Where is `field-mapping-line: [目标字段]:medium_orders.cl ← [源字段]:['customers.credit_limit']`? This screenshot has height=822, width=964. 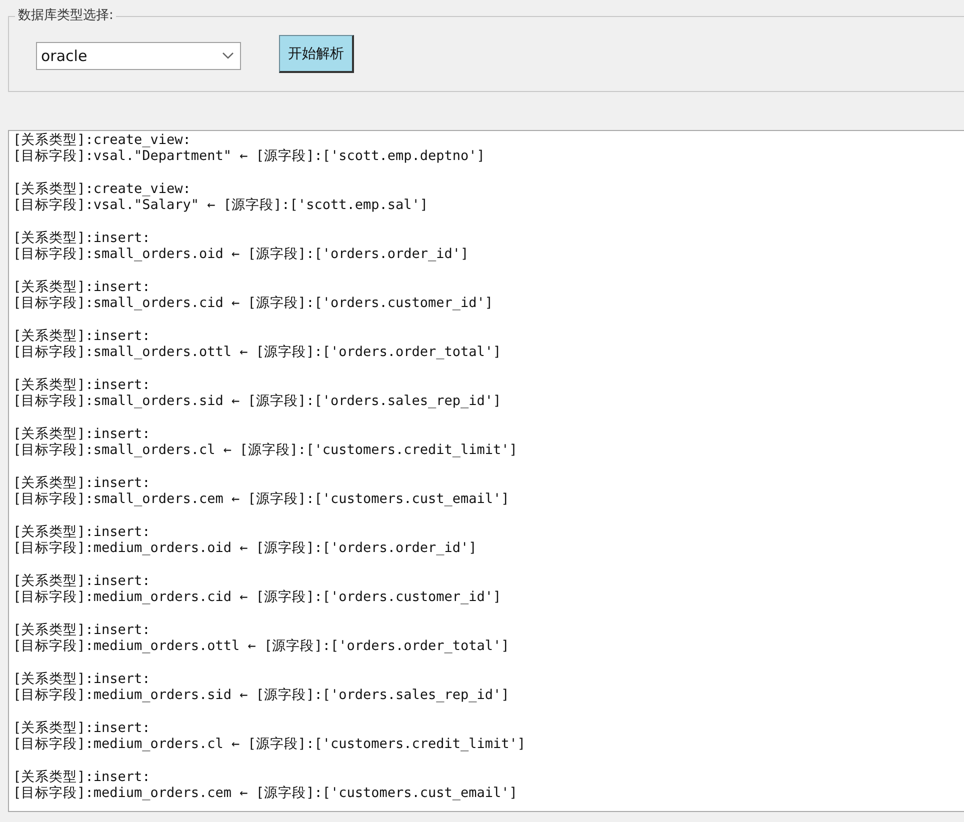
field-mapping-line: [目标字段]:medium_orders.cl ← [源字段]:['customers.credit_limit'] is located at coordinates (270, 744).